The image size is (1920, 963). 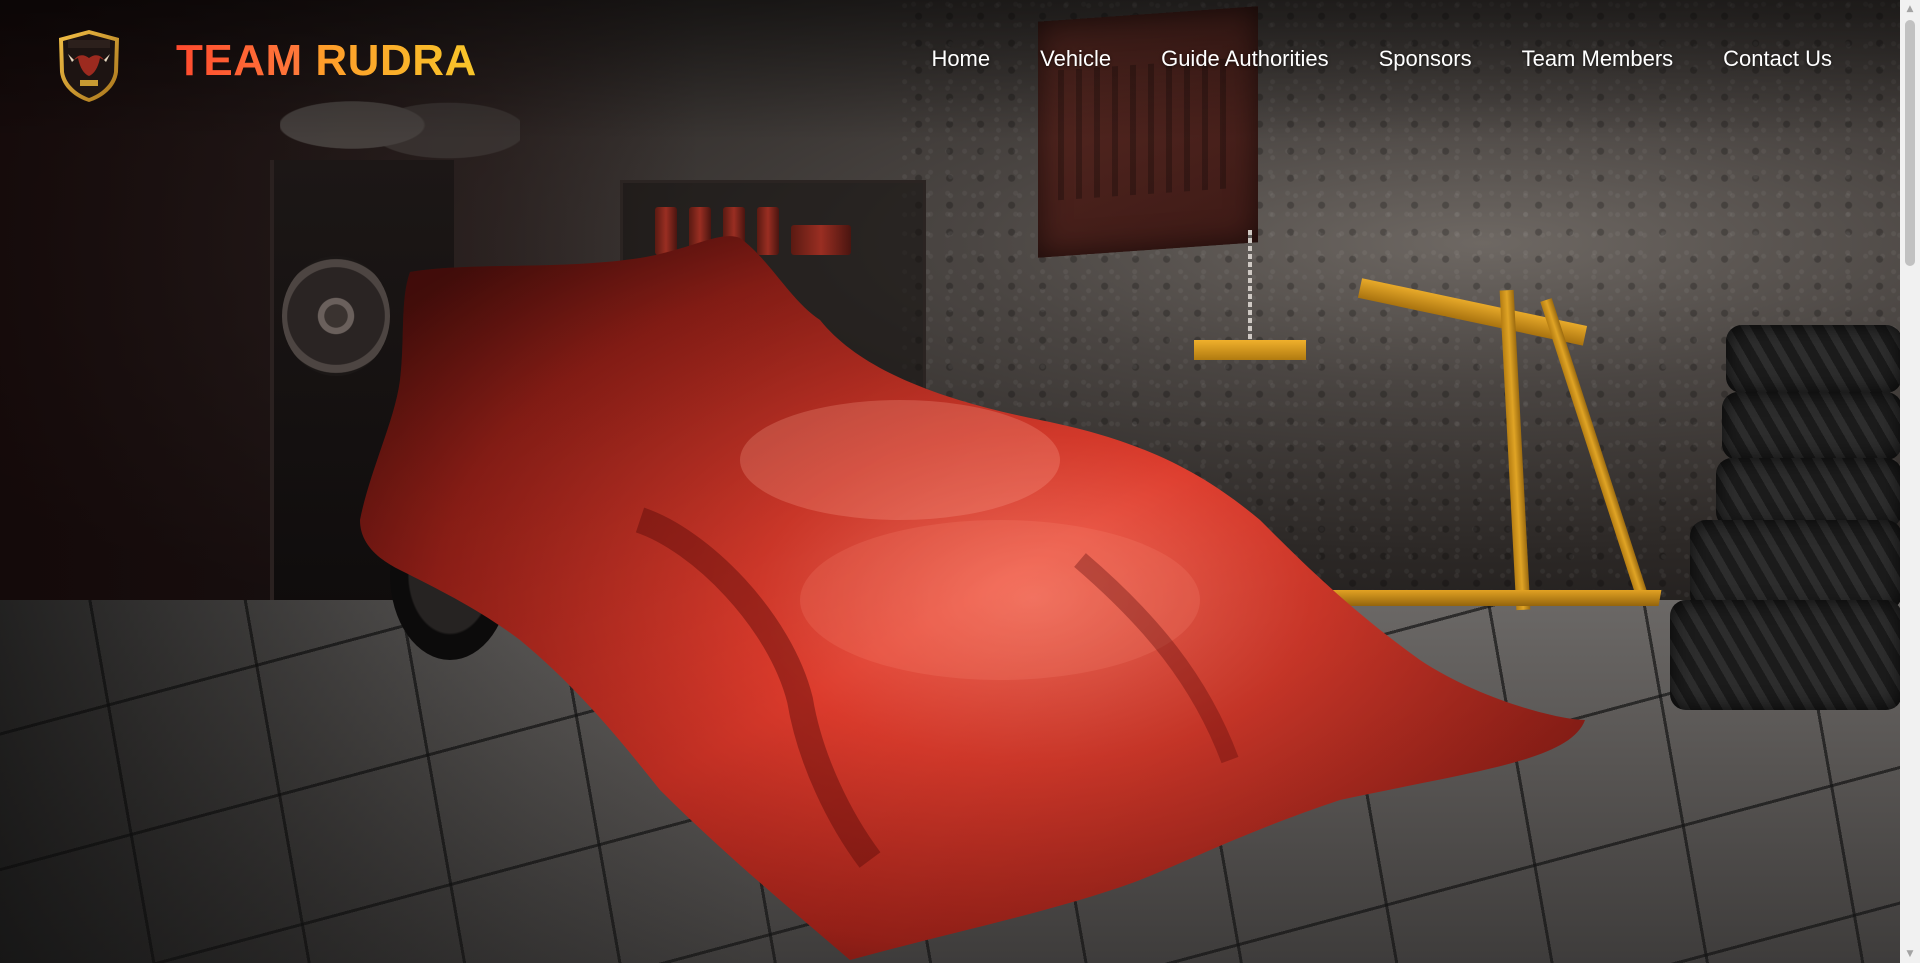 I want to click on nav-guide-authorities-link: Guide Authorities, so click(x=1245, y=59).